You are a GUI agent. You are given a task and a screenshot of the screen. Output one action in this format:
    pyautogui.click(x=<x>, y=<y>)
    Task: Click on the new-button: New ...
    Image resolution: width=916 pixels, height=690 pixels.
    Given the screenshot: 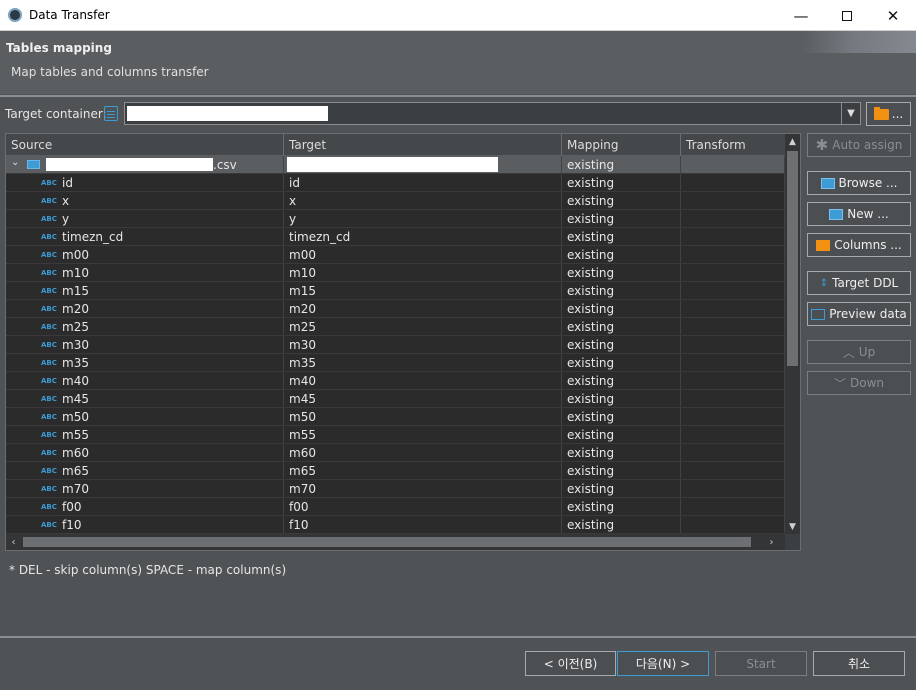 What is the action you would take?
    pyautogui.click(x=859, y=214)
    